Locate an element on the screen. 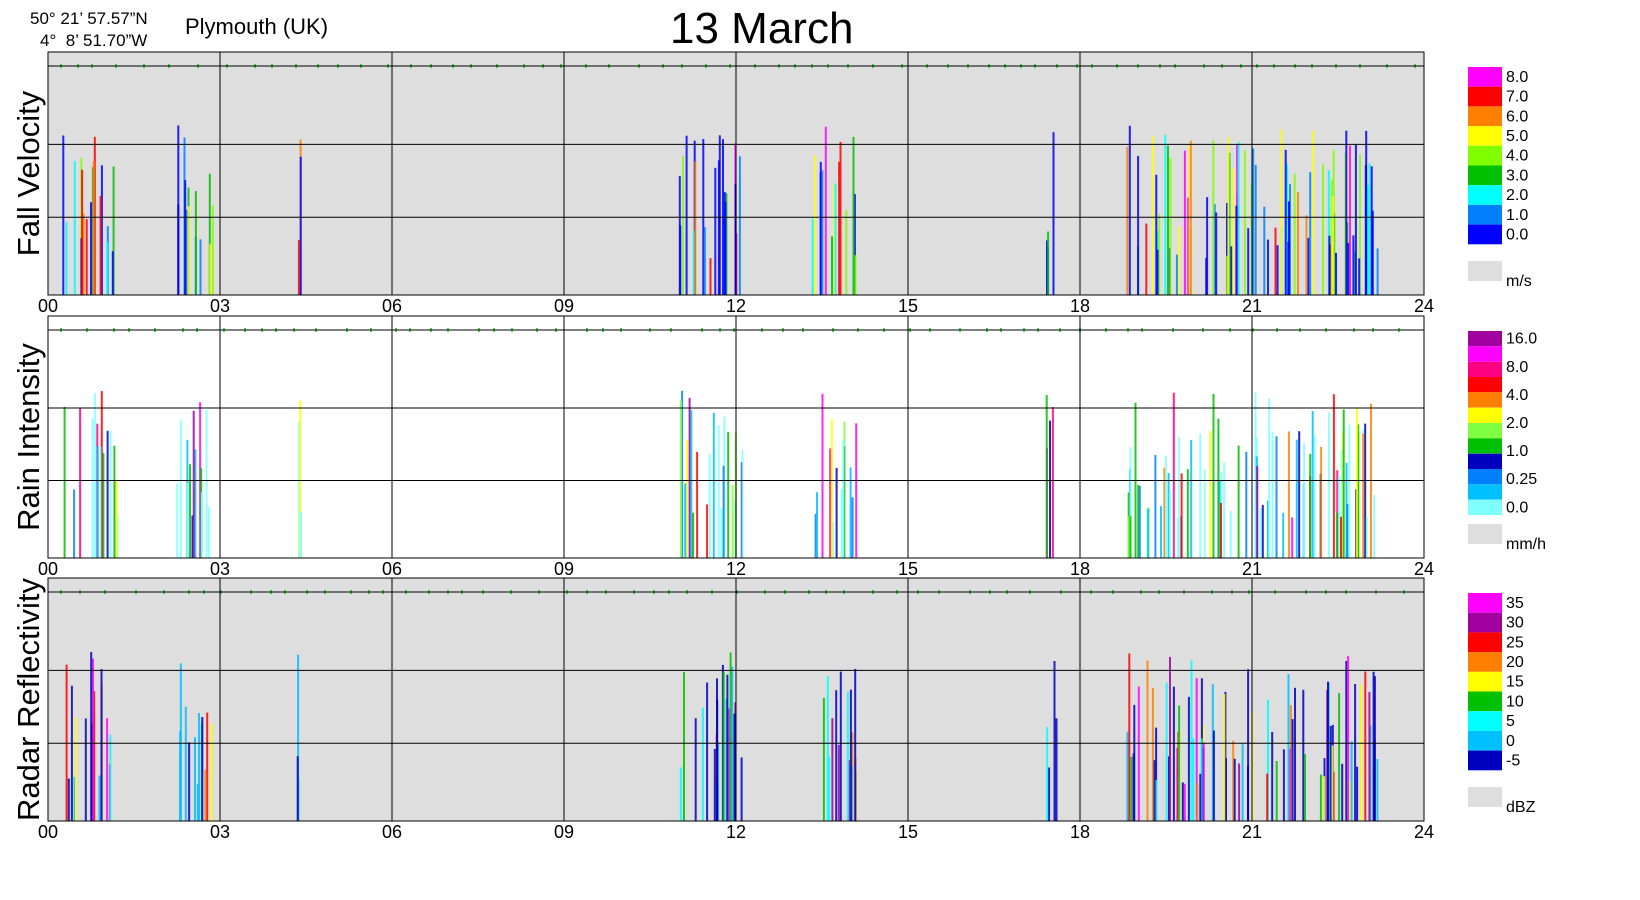 This screenshot has height=900, width=1640. colorbar-label: 8.0 is located at coordinates (1517, 367).